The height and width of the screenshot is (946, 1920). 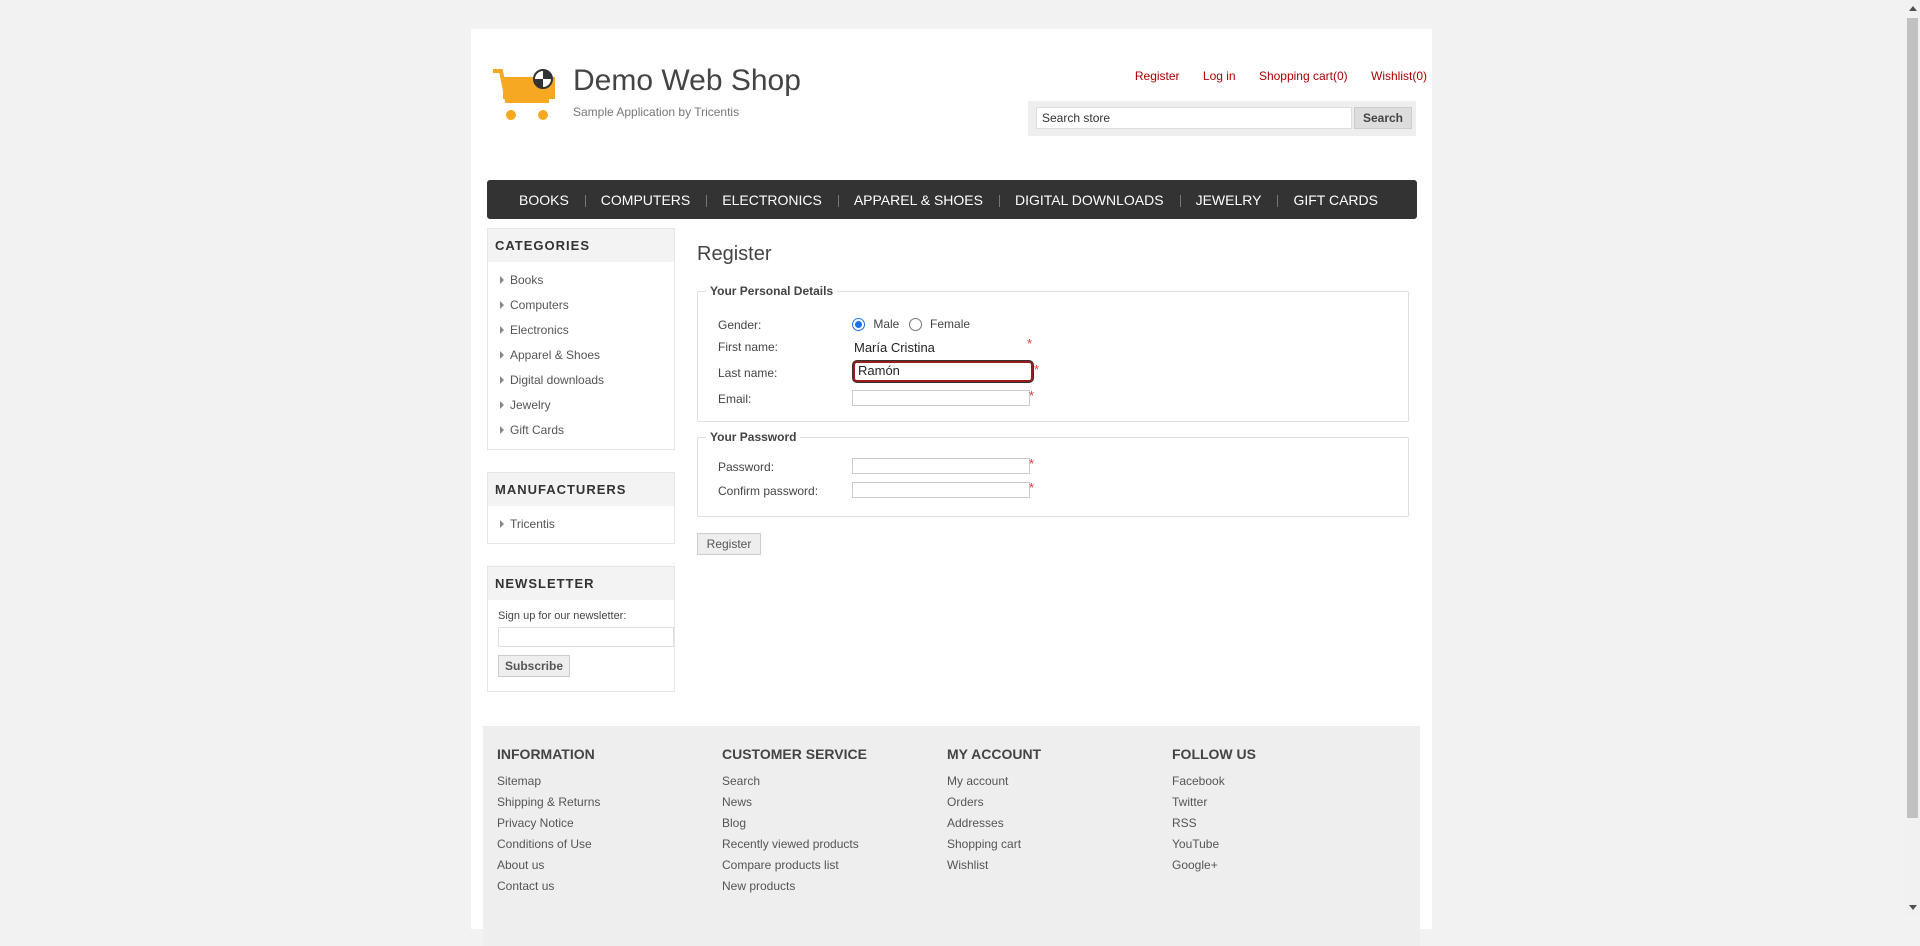 What do you see at coordinates (994, 826) in the screenshot?
I see `footer-link: Addresses` at bounding box center [994, 826].